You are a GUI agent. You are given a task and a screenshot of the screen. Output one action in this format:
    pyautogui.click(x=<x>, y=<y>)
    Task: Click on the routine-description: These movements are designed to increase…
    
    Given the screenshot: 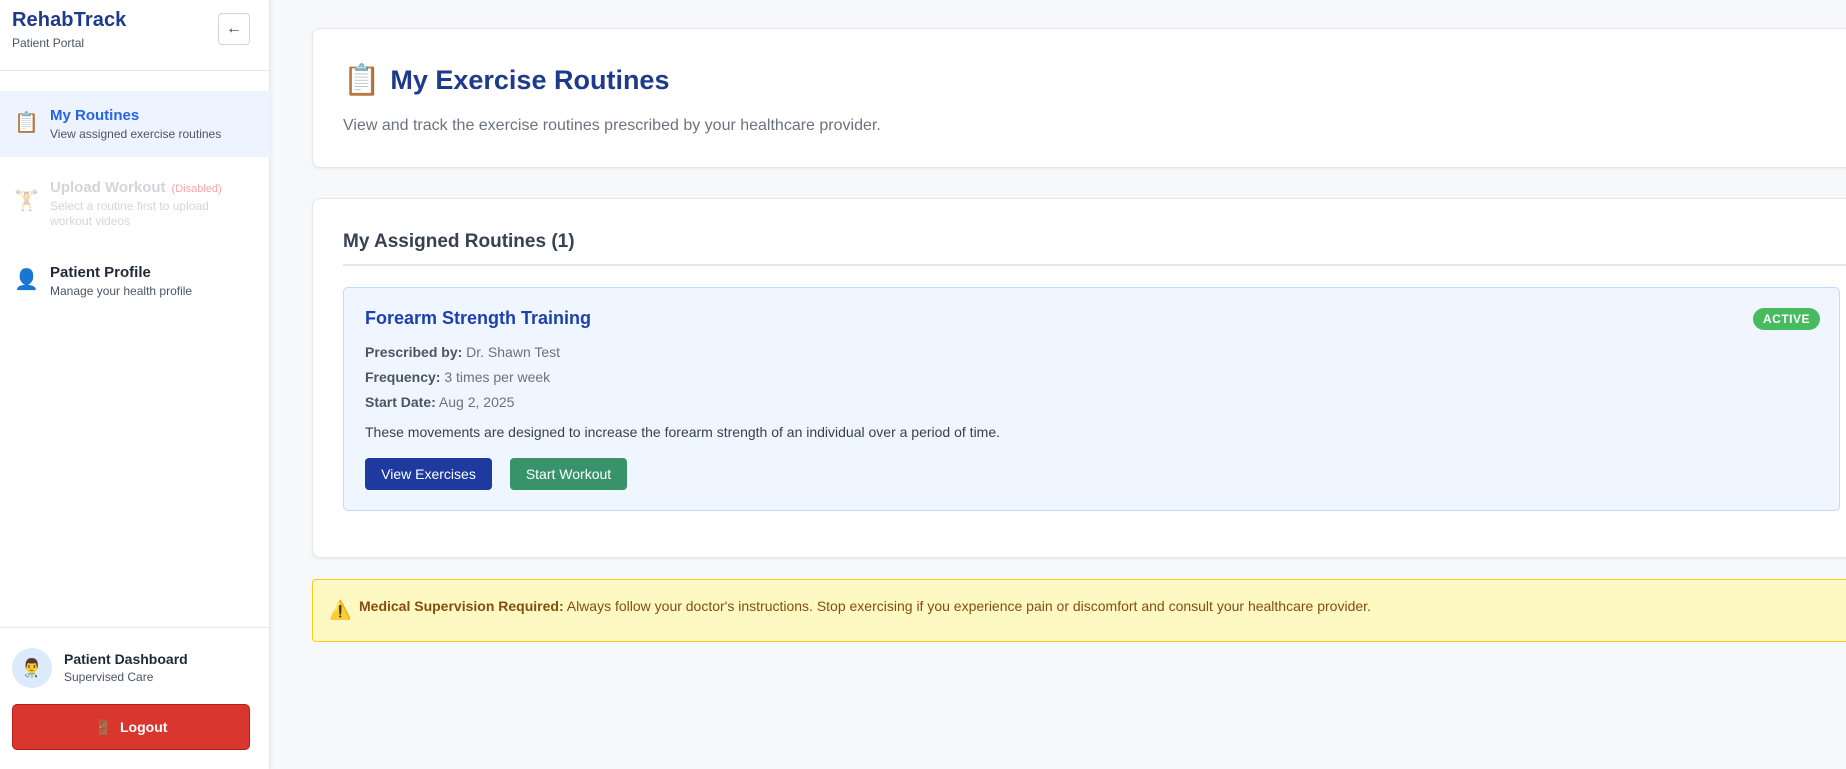 What is the action you would take?
    pyautogui.click(x=683, y=432)
    